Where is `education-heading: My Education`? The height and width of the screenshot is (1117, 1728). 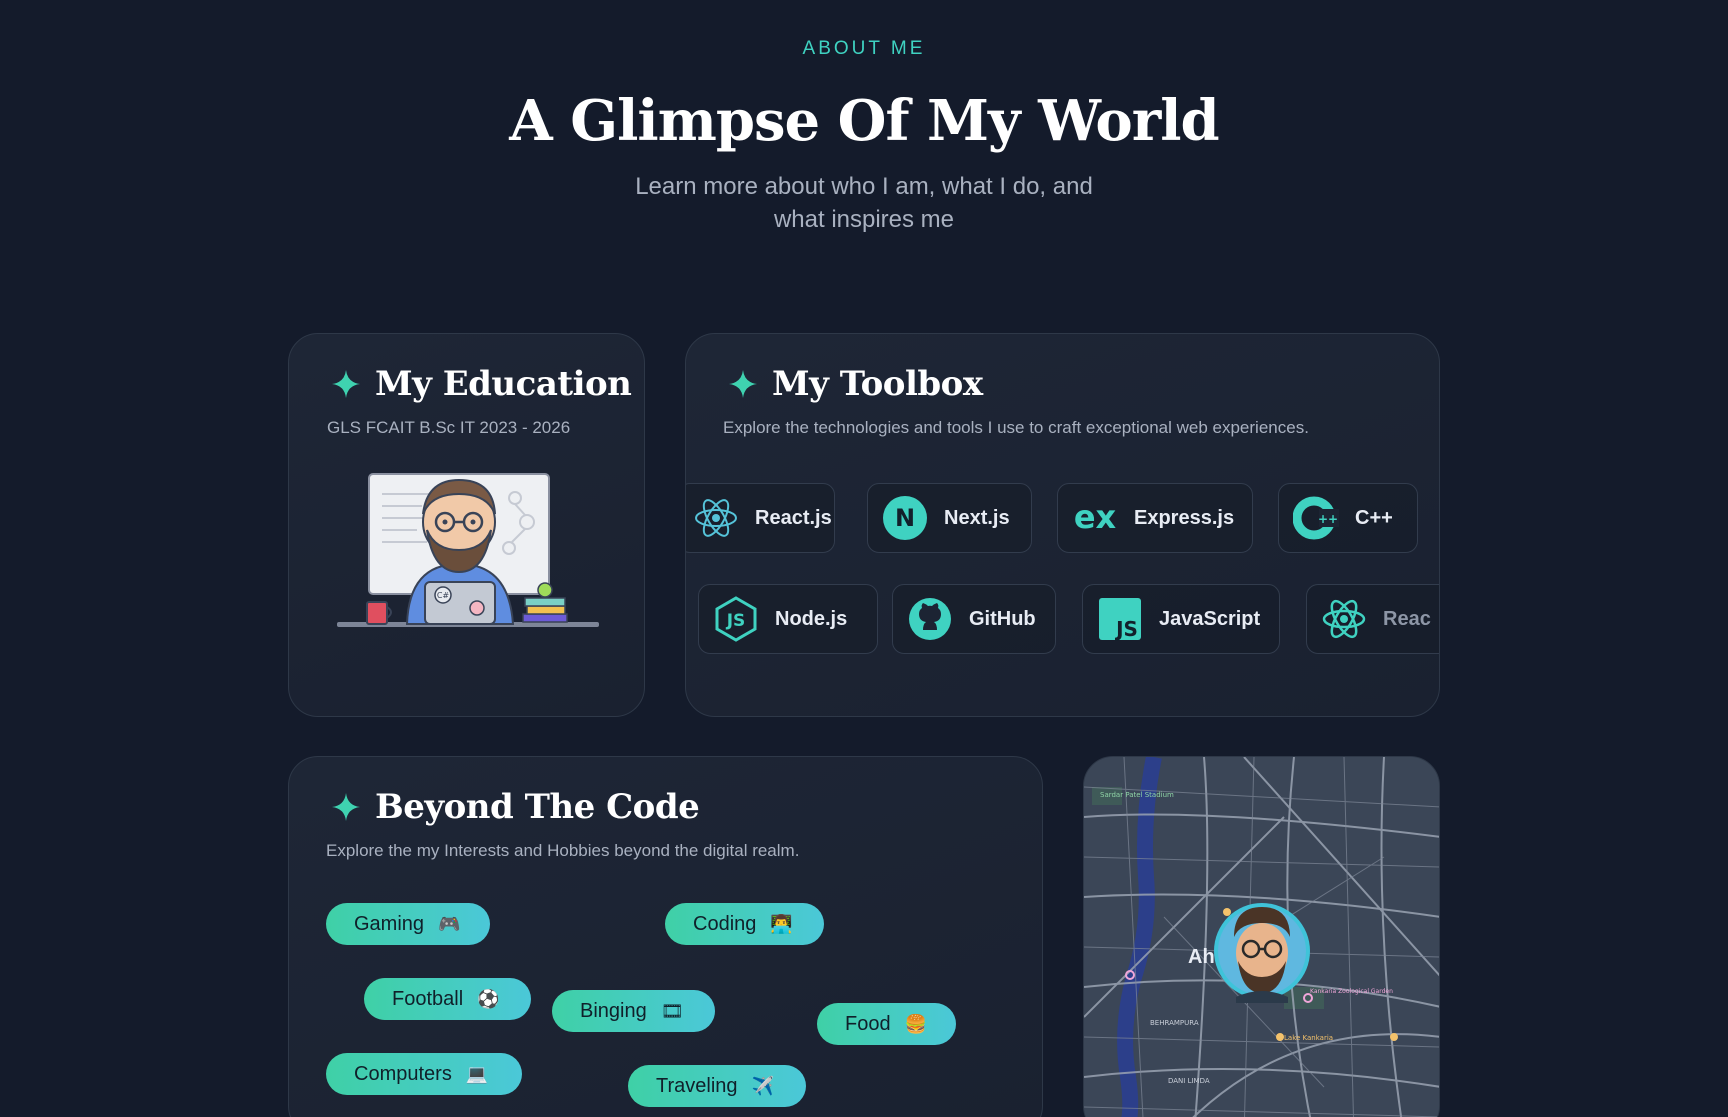 education-heading: My Education is located at coordinates (481, 384).